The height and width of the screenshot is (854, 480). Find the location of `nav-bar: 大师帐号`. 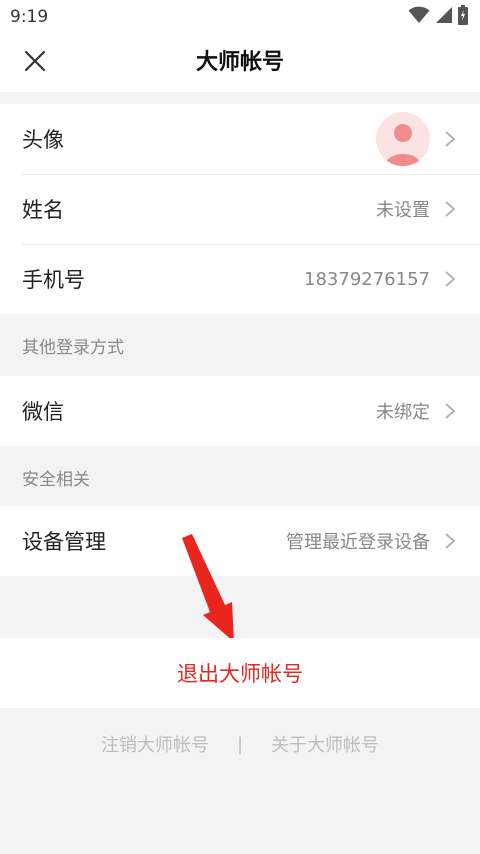

nav-bar: 大师帐号 is located at coordinates (240, 63).